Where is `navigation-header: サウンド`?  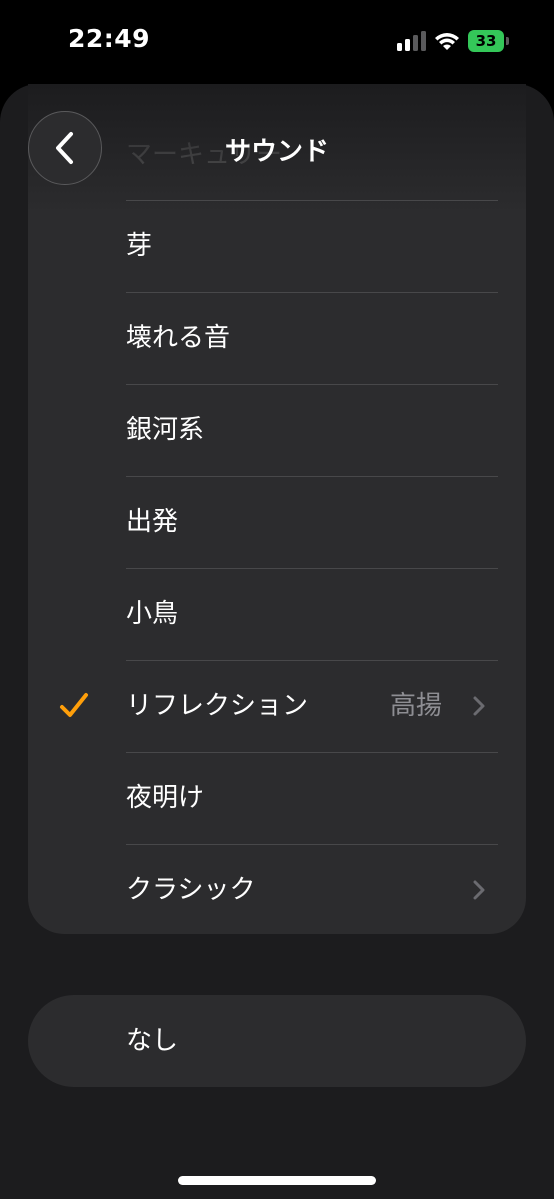
navigation-header: サウンド is located at coordinates (277, 144).